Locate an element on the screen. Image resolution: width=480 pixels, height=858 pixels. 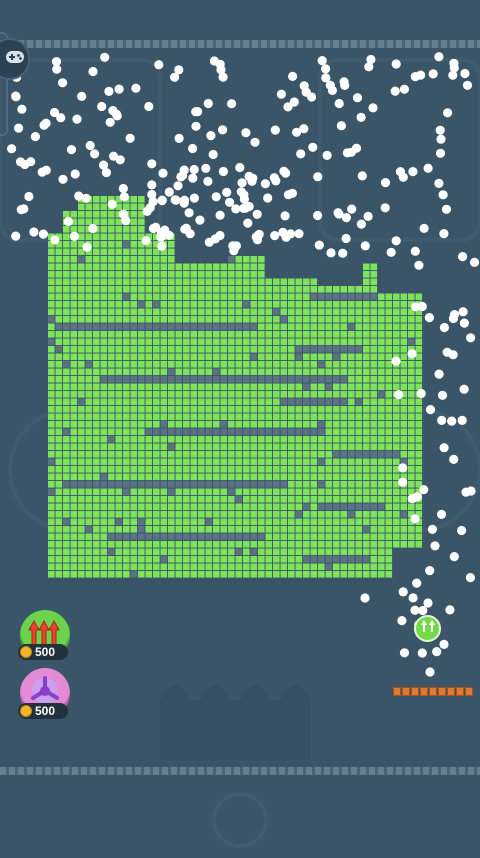
paddle is located at coordinates (433, 691).